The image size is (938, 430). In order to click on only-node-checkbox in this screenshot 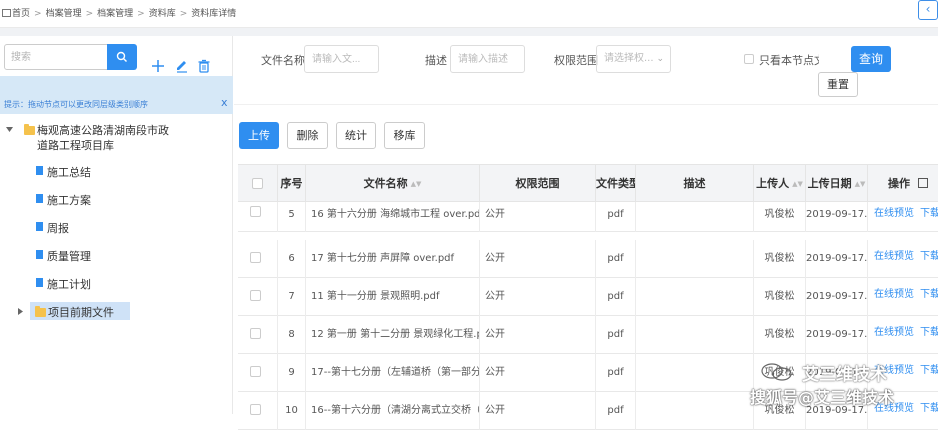, I will do `click(749, 59)`.